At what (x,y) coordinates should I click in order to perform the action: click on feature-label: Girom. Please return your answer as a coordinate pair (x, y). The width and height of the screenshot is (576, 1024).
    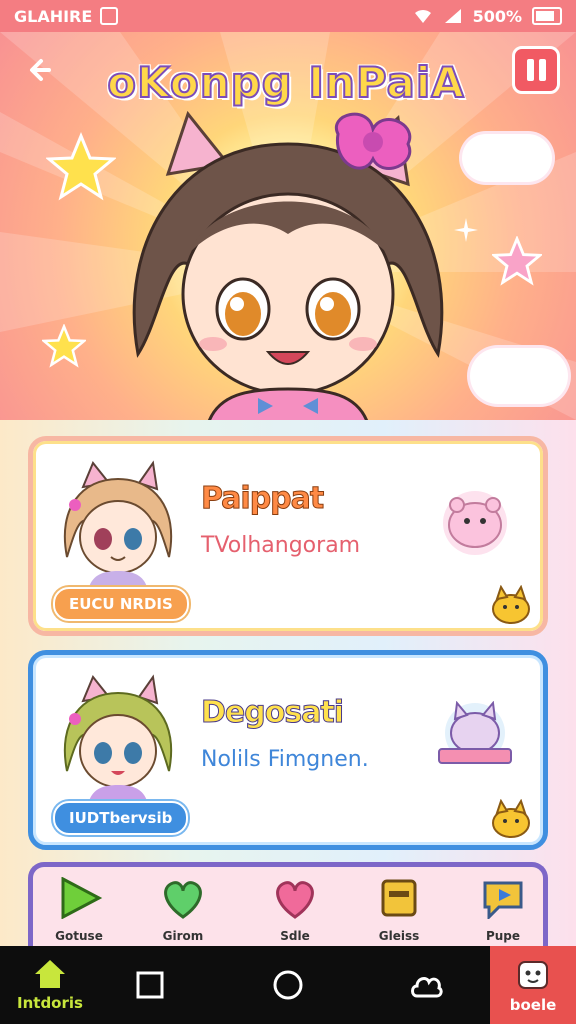
    Looking at the image, I should click on (183, 936).